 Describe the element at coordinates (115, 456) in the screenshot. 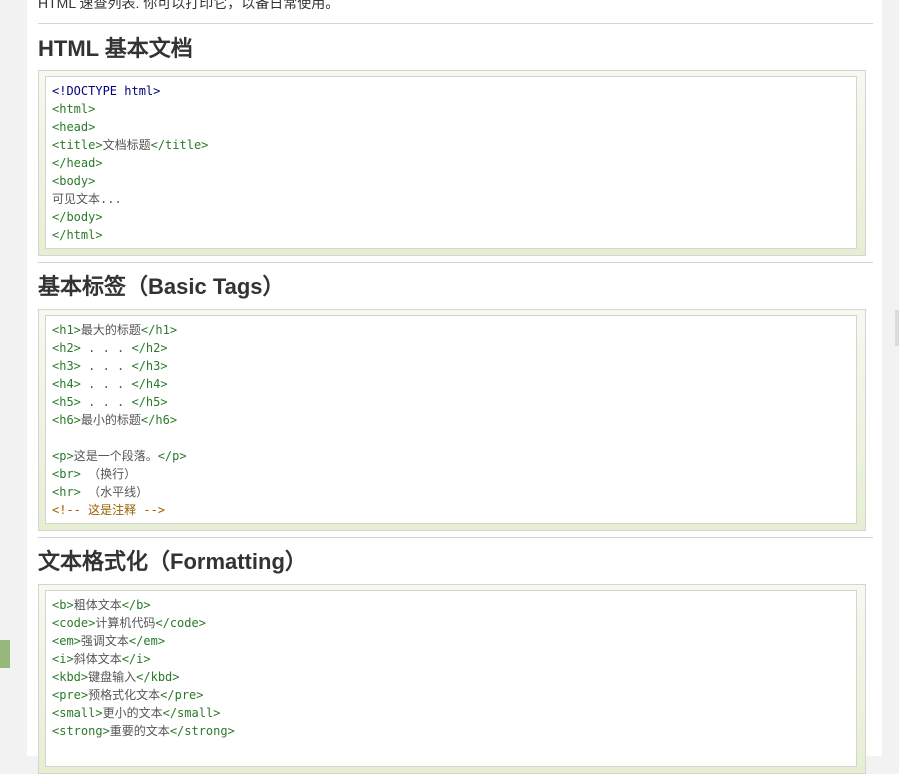

I see `code-text: 这是一个段落。` at that location.